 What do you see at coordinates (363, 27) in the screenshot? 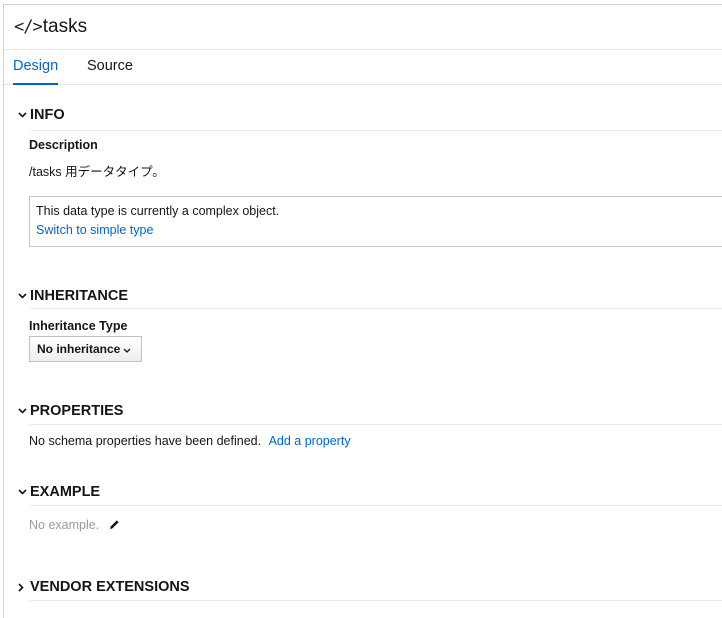
I see `header: </> tasks` at bounding box center [363, 27].